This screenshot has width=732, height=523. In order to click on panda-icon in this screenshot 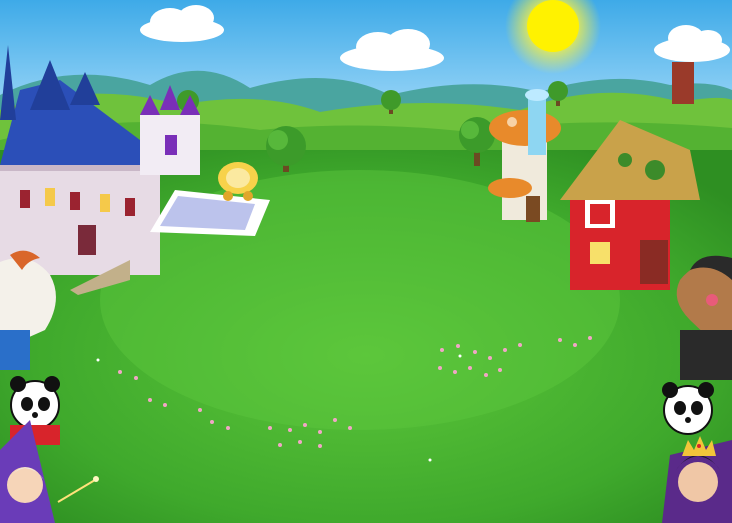, I will do `click(688, 408)`.